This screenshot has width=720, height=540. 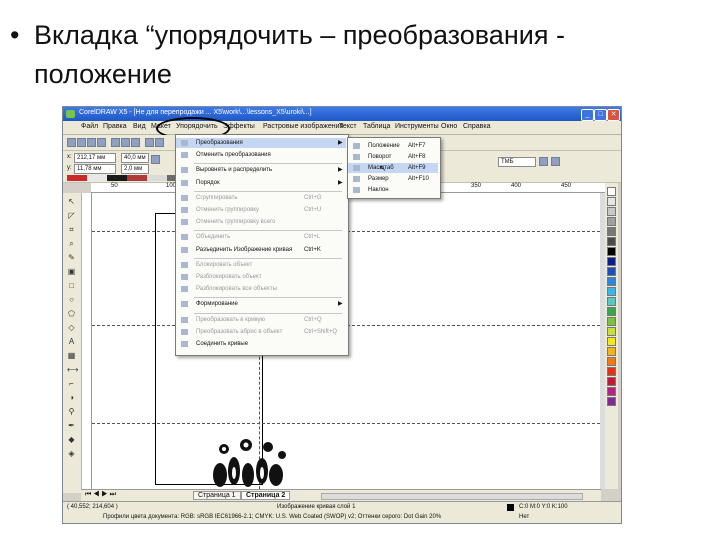 What do you see at coordinates (71, 411) in the screenshot?
I see `eyedropper-tool-icon: ⚲` at bounding box center [71, 411].